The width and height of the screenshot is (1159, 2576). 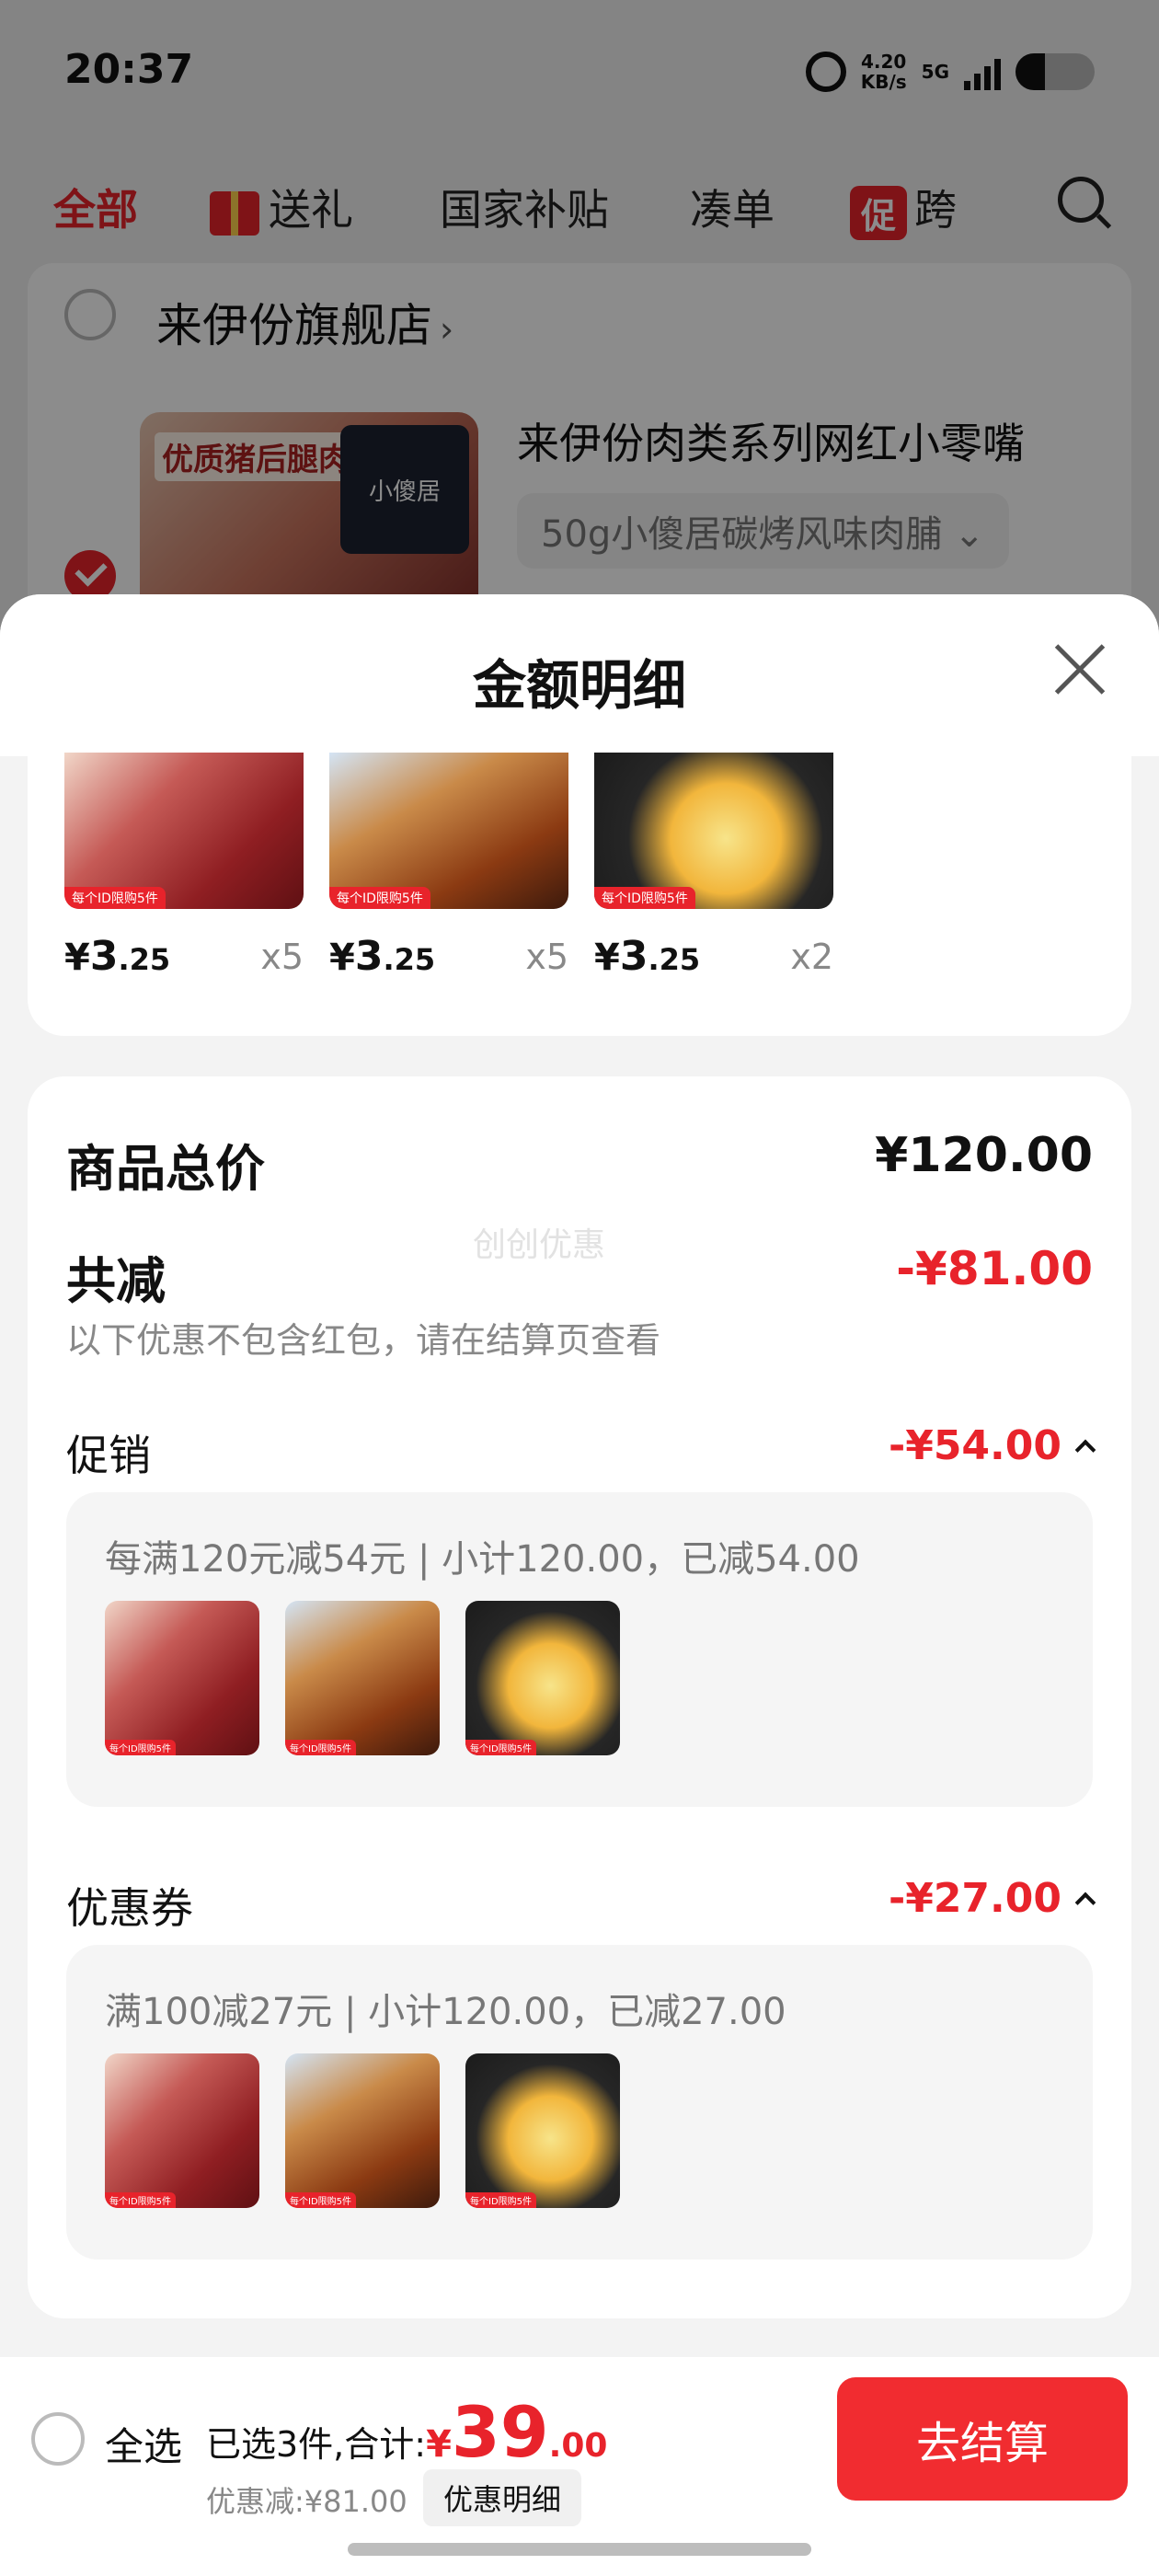 What do you see at coordinates (362, 1678) in the screenshot?
I see `promo-thumb-fish: 每个ID限购5件` at bounding box center [362, 1678].